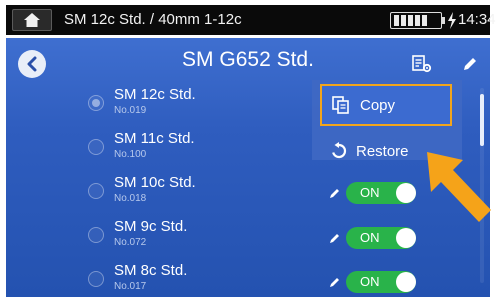  I want to click on copy-icon, so click(340, 105).